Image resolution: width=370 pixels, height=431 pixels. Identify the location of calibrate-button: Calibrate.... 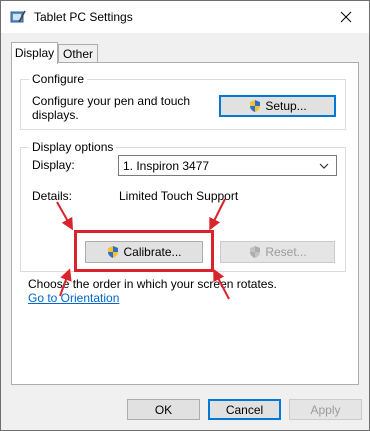
(144, 252).